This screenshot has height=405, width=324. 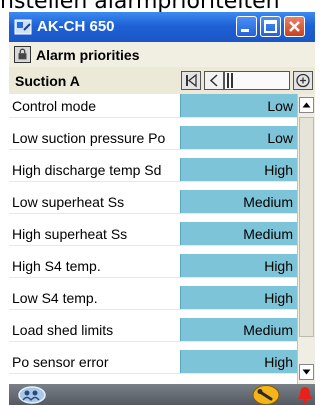 What do you see at coordinates (153, 298) in the screenshot?
I see `list-item: Low S4 temp. High` at bounding box center [153, 298].